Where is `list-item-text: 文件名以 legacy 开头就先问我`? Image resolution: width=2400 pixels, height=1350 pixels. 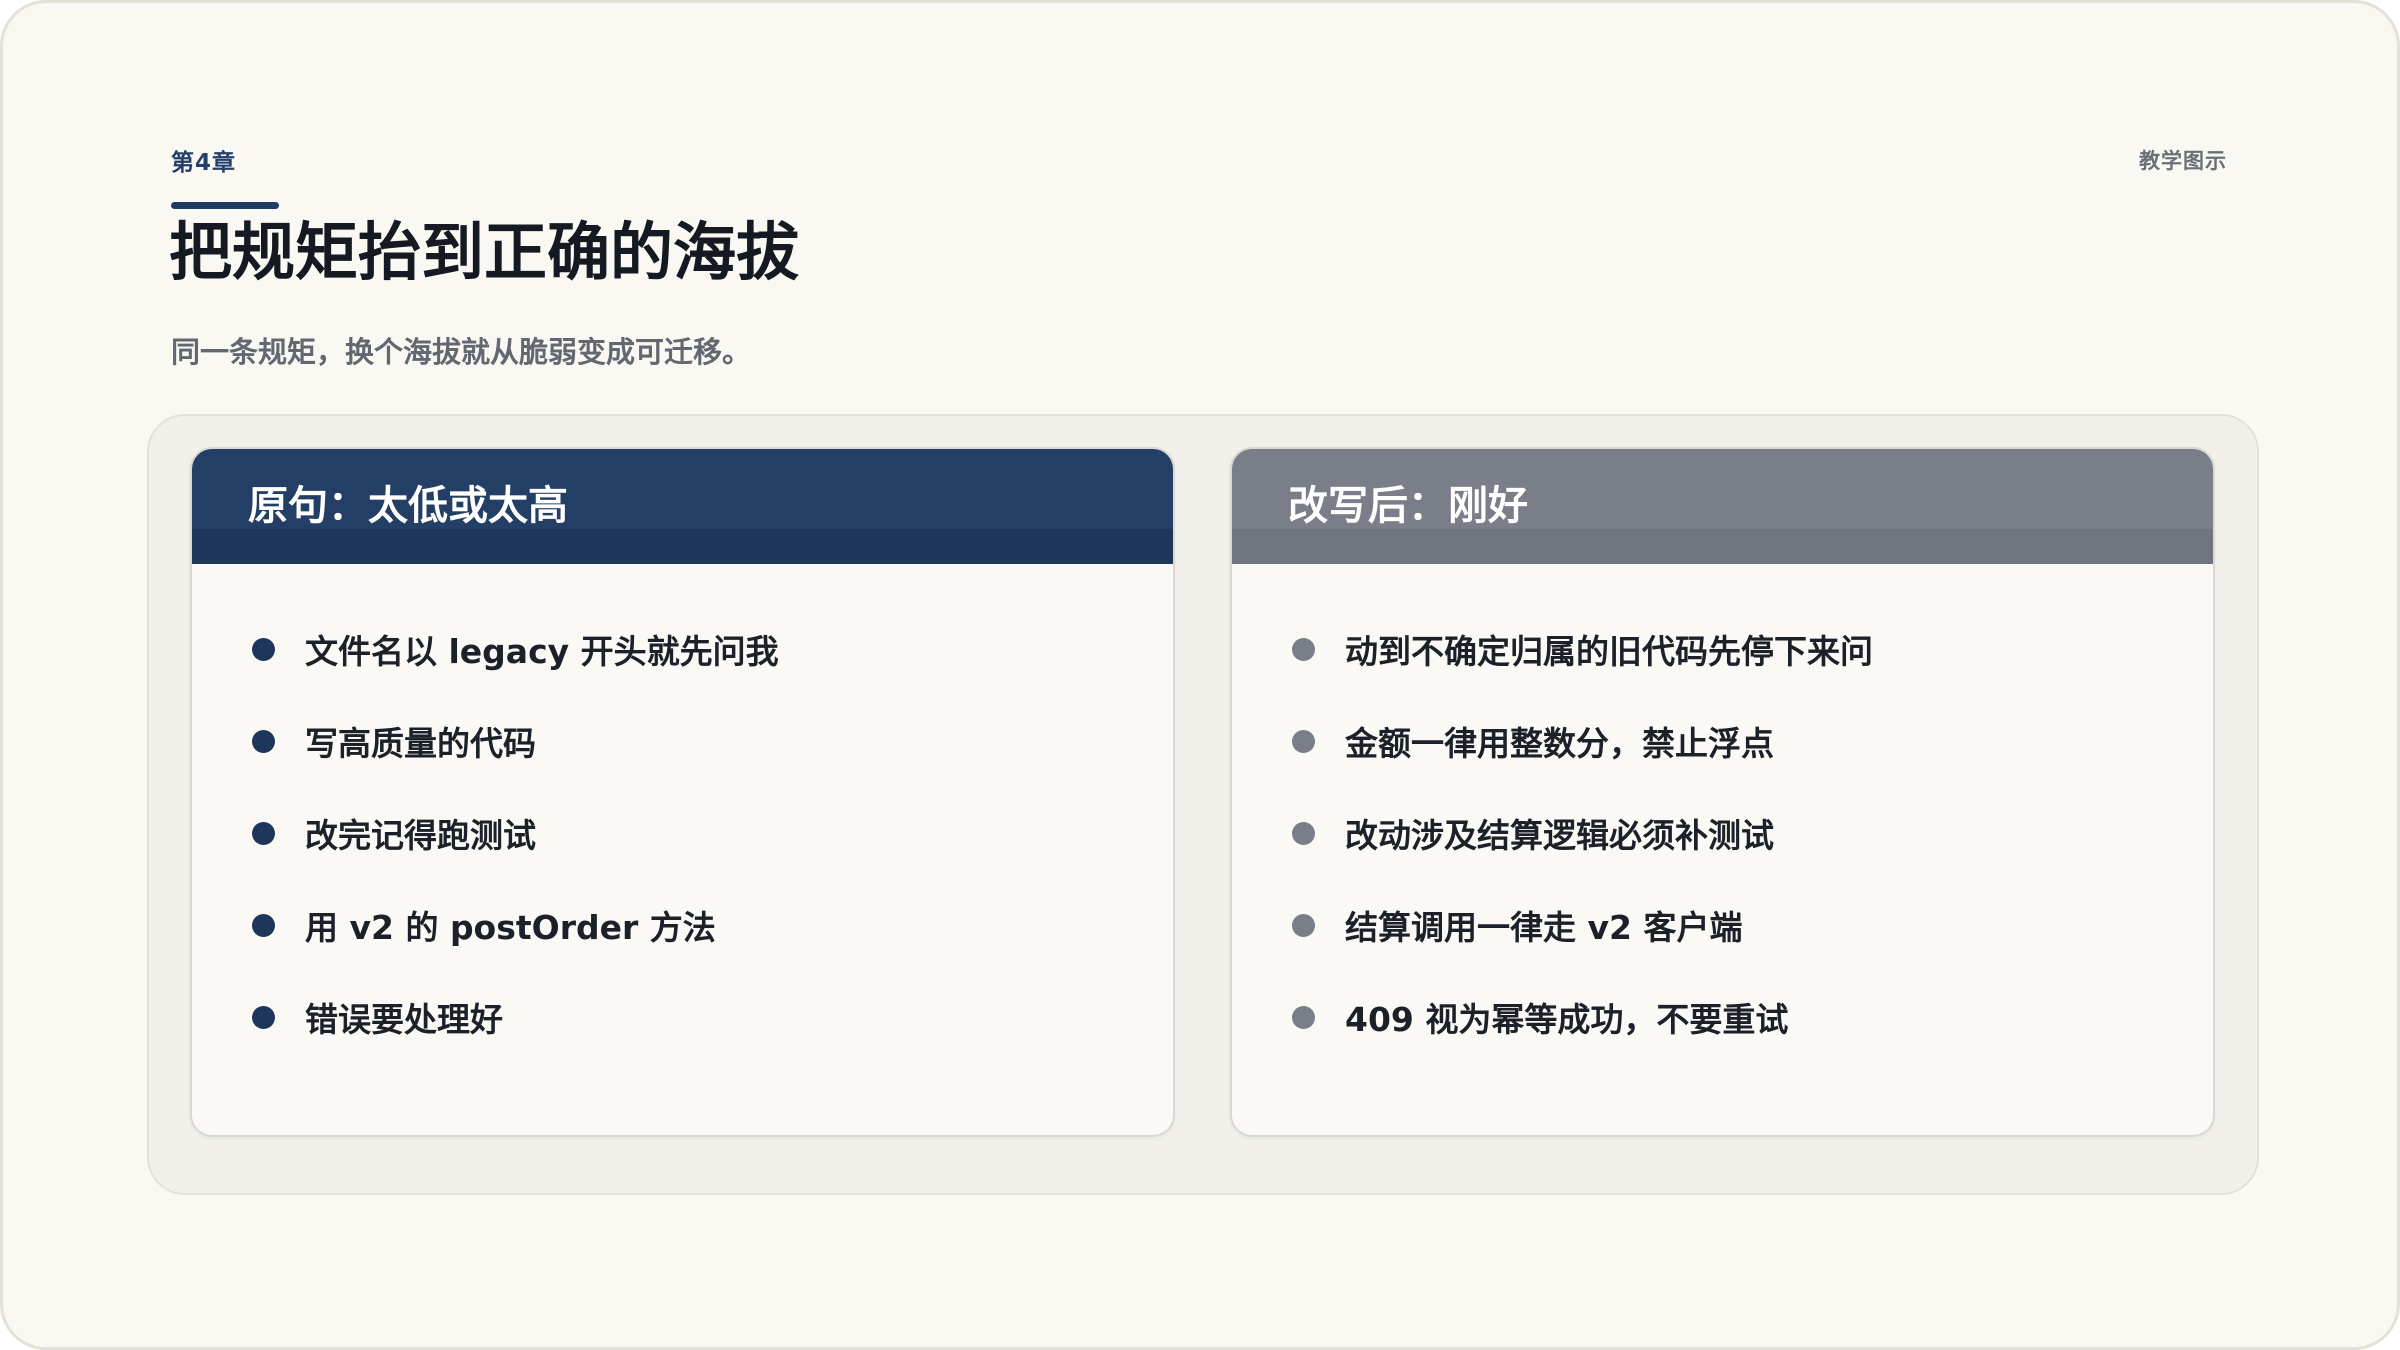
list-item-text: 文件名以 legacy 开头就先问我 is located at coordinates (542, 651).